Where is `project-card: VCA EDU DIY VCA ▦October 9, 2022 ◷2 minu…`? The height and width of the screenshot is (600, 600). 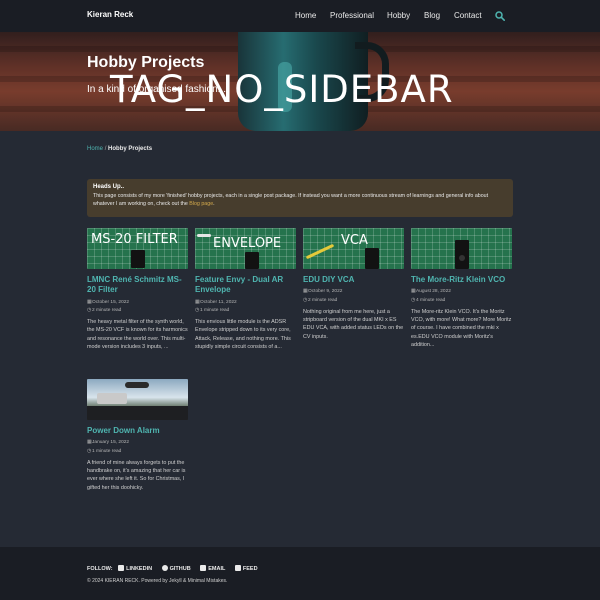 project-card: VCA EDU DIY VCA ▦October 9, 2022 ◷2 minu… is located at coordinates (353, 284).